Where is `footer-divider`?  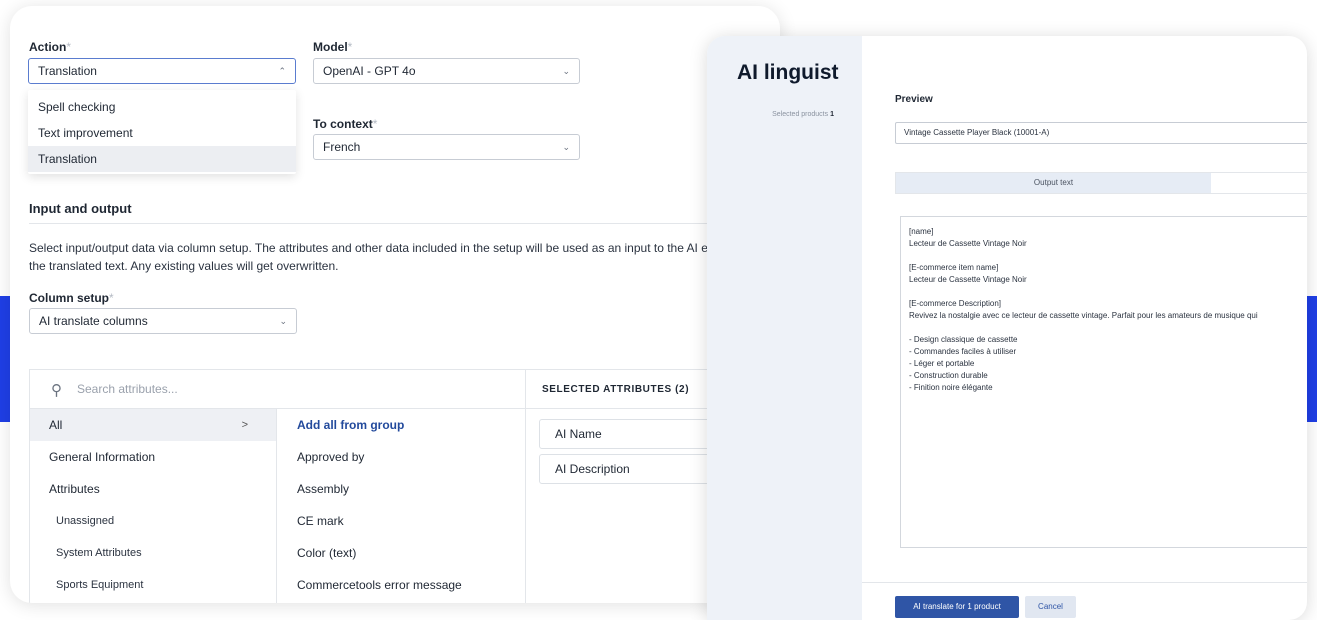 footer-divider is located at coordinates (1084, 582).